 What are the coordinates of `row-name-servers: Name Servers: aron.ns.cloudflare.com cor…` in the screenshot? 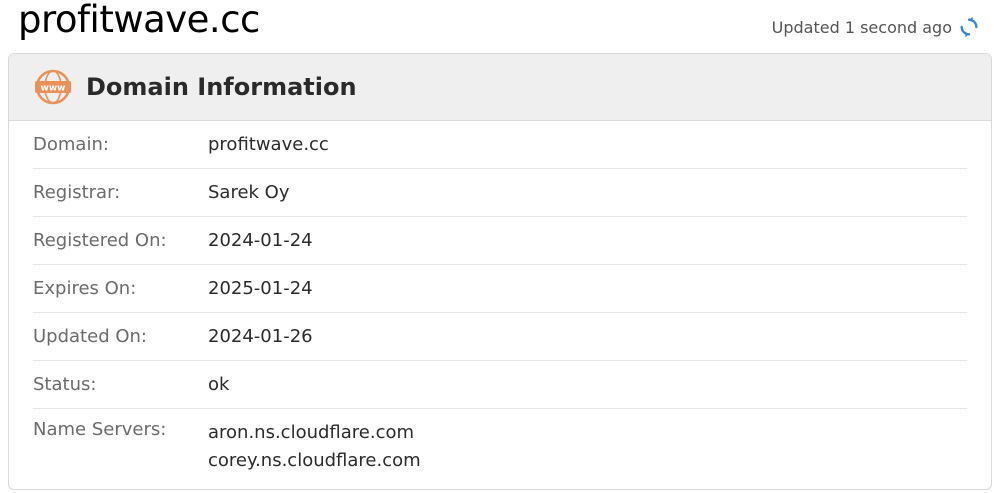 It's located at (500, 442).